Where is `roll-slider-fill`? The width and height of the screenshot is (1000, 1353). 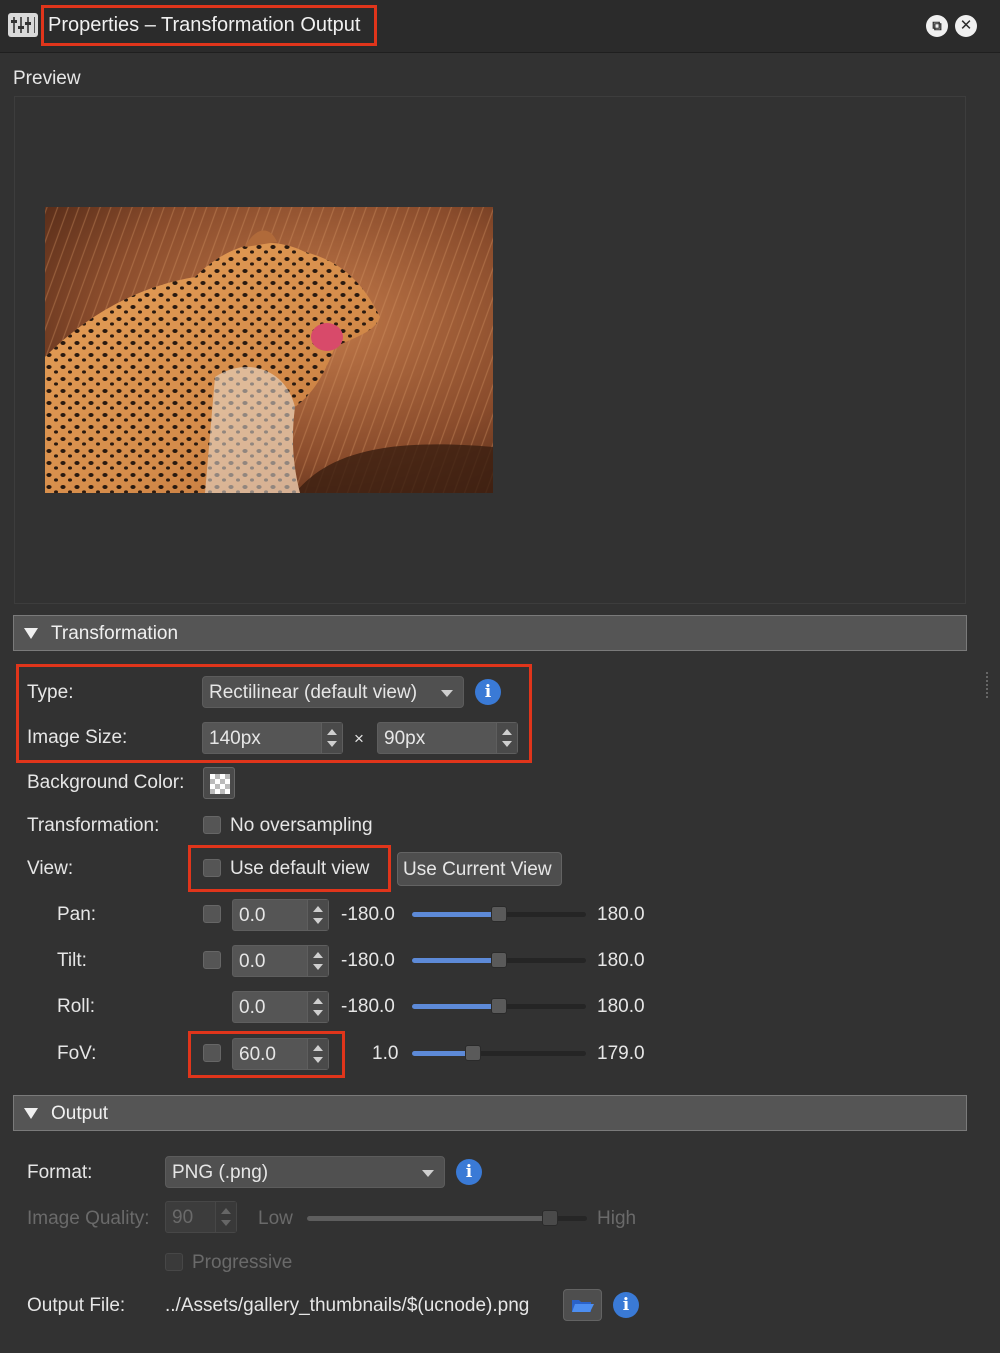 roll-slider-fill is located at coordinates (455, 1006).